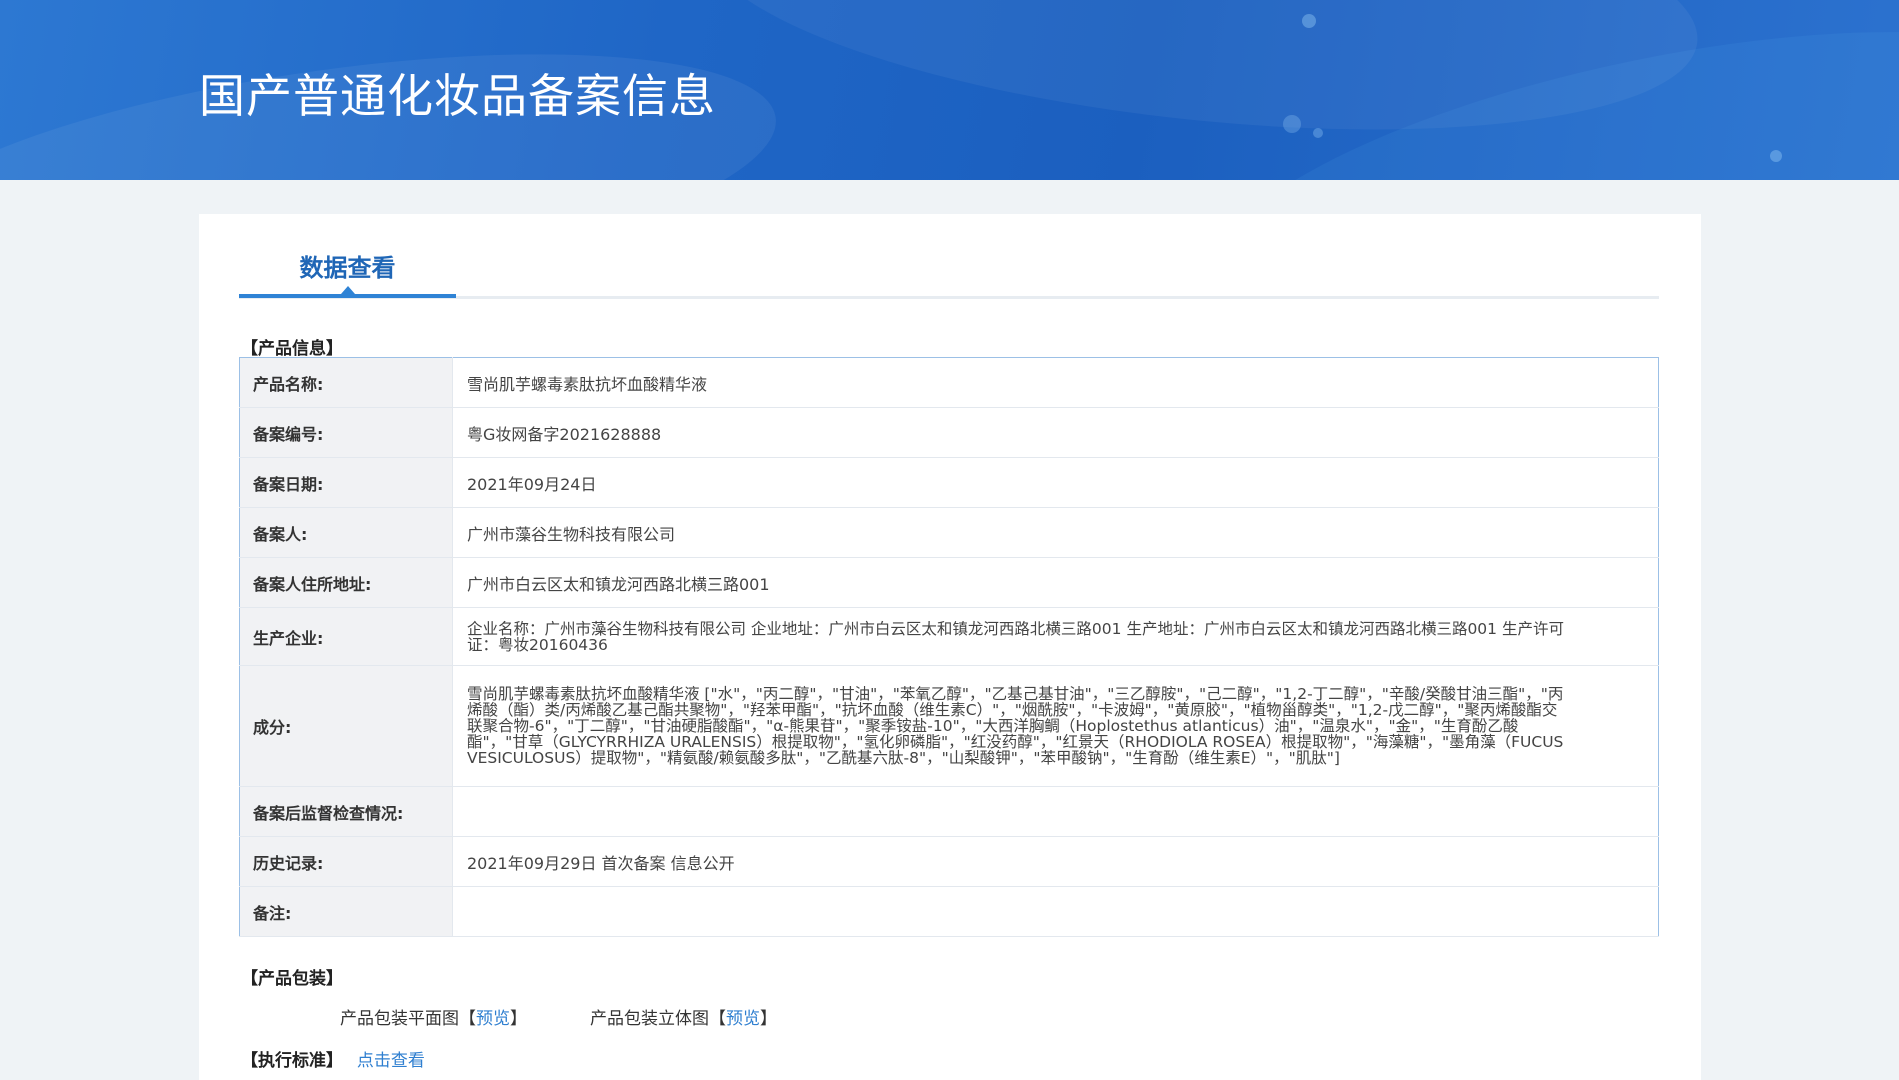  I want to click on row-value: 雪尚肌芋螺毒素肽抗坏血酸精华液, so click(1055, 382).